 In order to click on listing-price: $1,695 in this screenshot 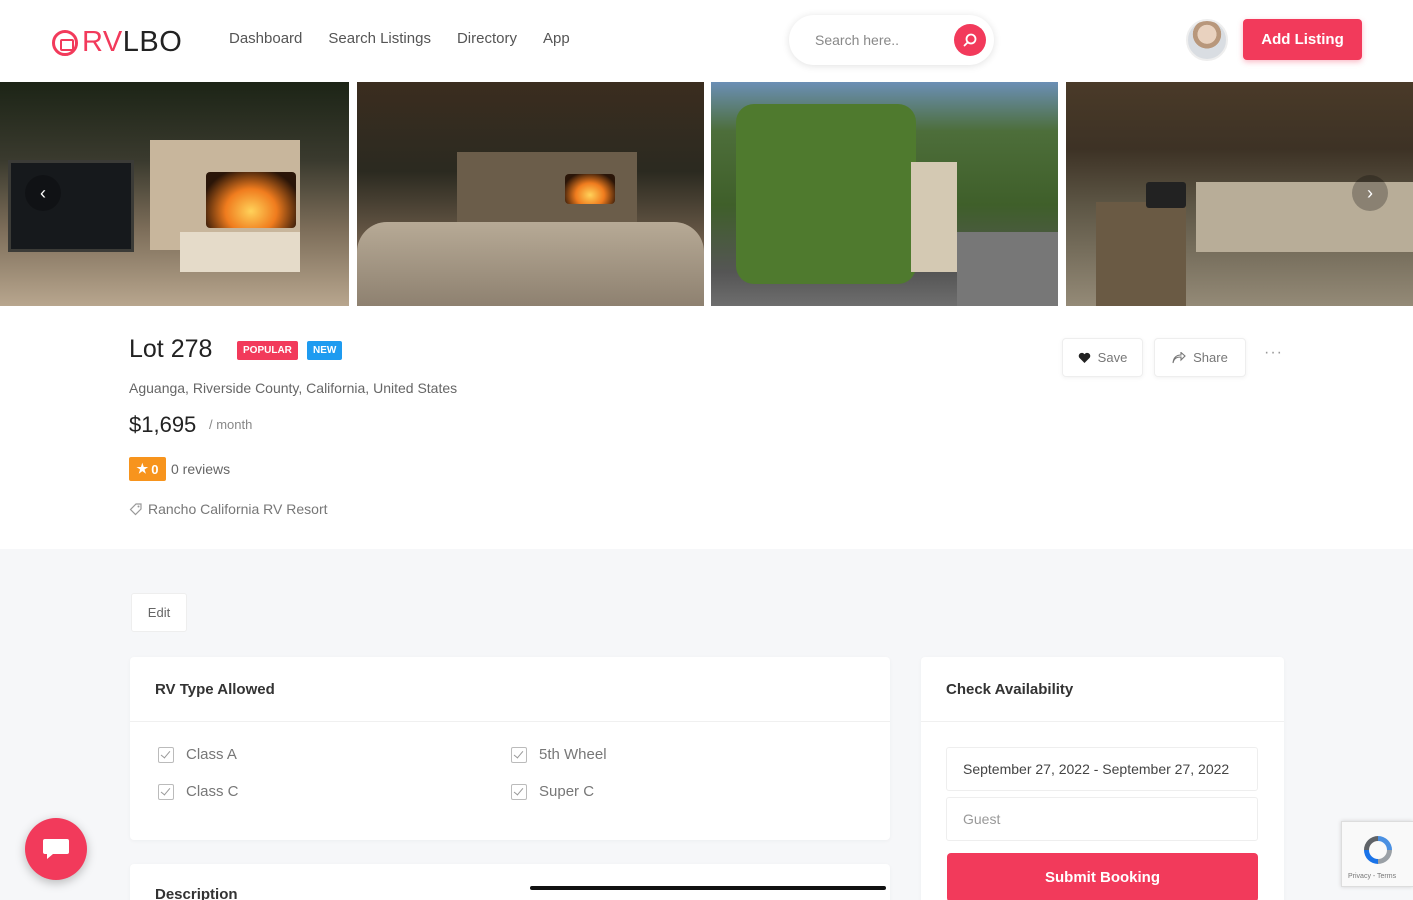, I will do `click(163, 424)`.